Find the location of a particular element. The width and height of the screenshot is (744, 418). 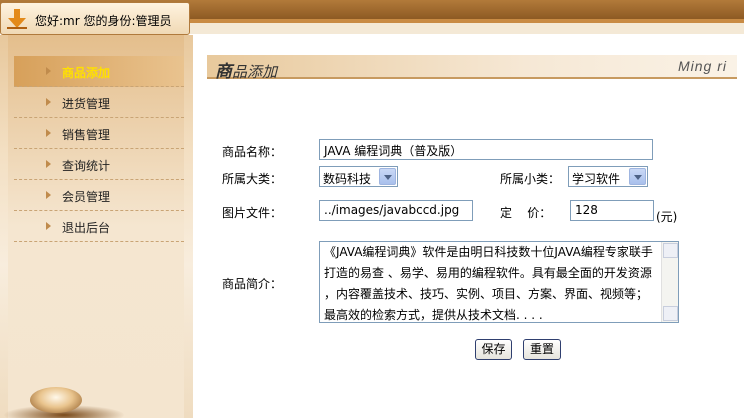

coffee-cup-icon is located at coordinates (56, 400).